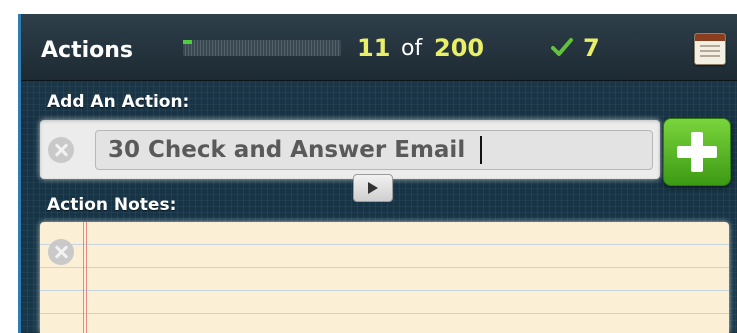  Describe the element at coordinates (262, 48) in the screenshot. I see `progress-bar` at that location.